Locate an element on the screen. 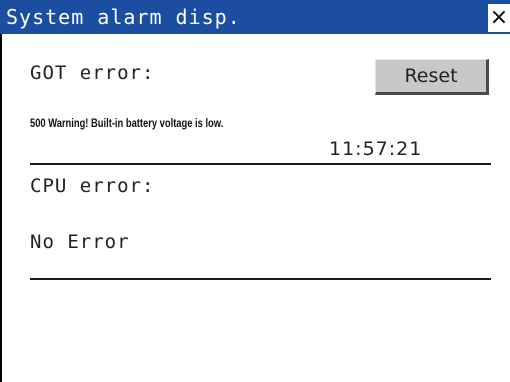  close-button: × is located at coordinates (499, 18).